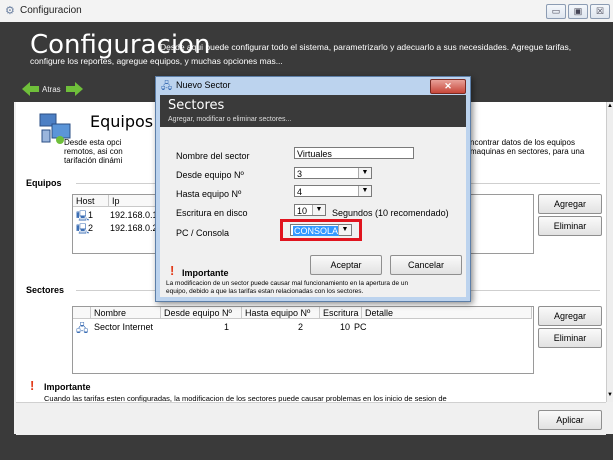 This screenshot has width=613, height=460. Describe the element at coordinates (281, 313) in the screenshot. I see `column-header-hasta: Hasta equipo Nº` at that location.